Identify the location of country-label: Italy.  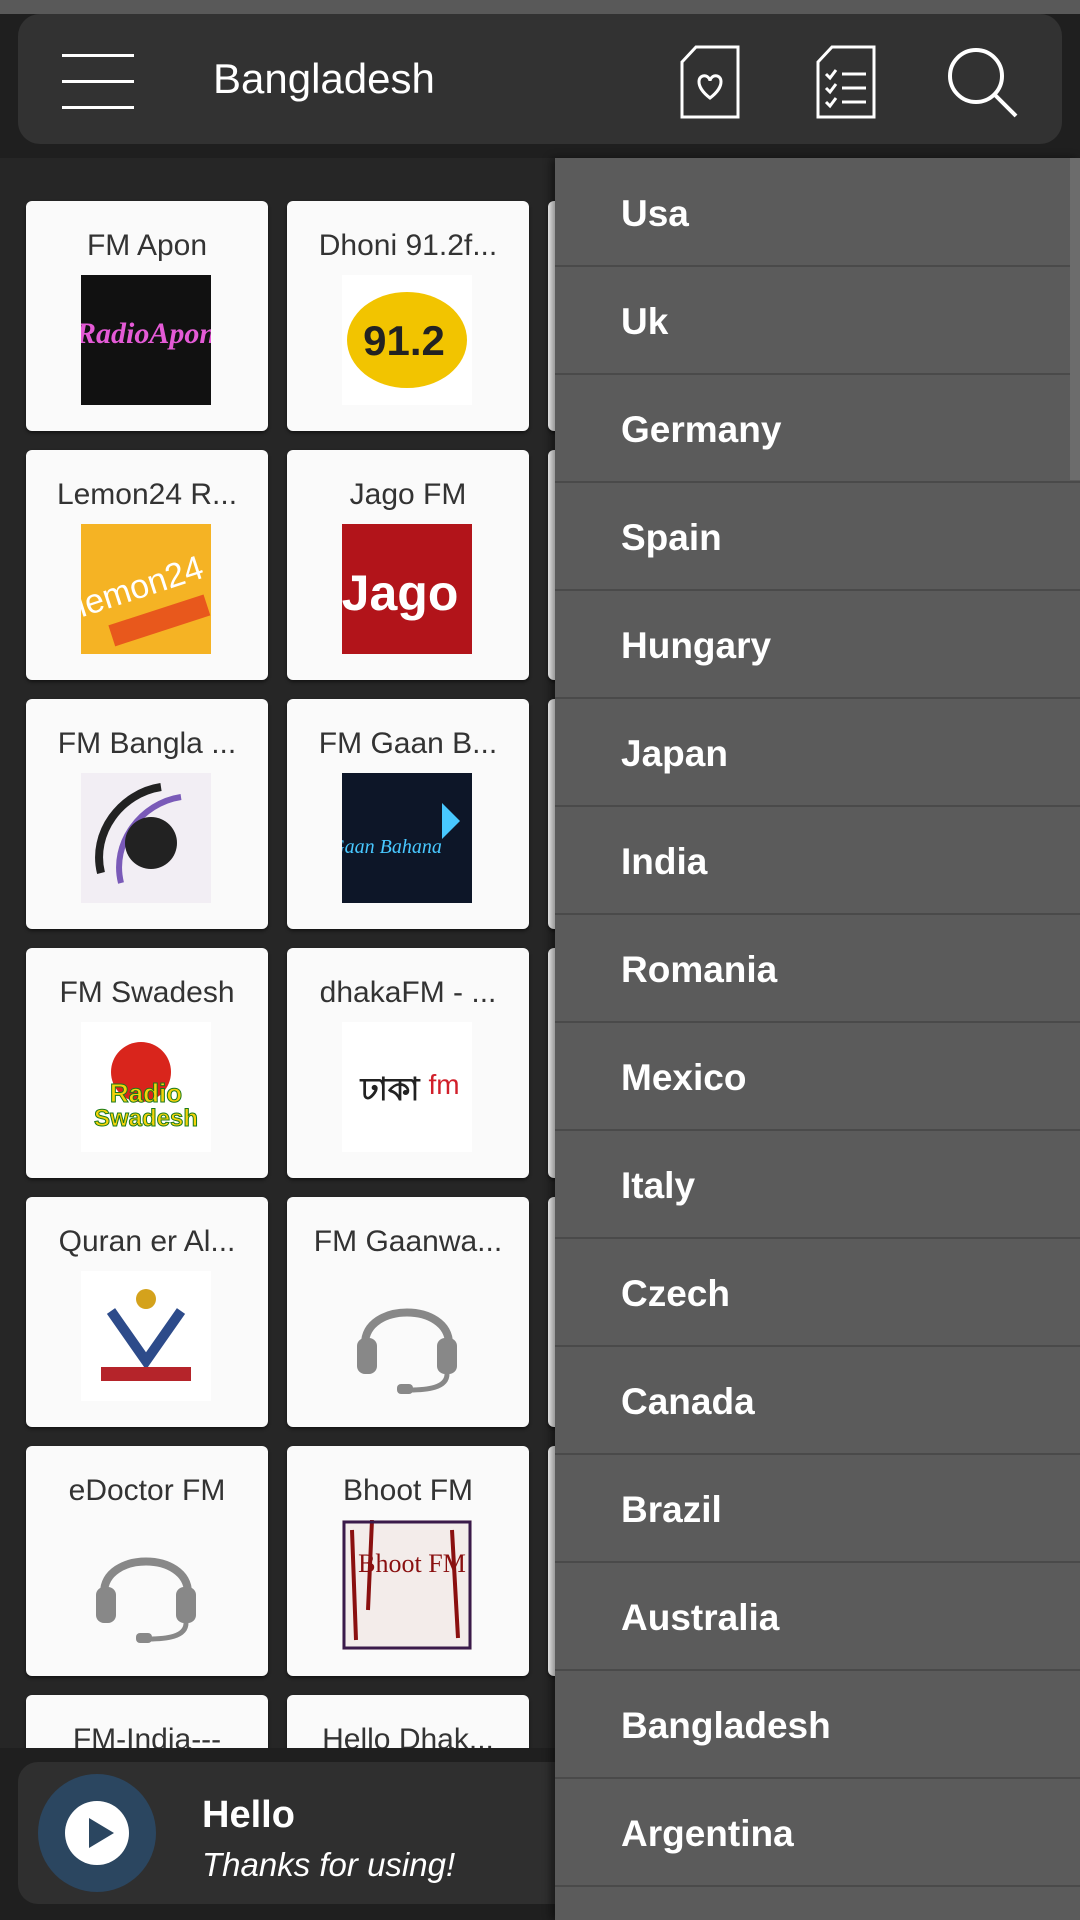
(658, 1185).